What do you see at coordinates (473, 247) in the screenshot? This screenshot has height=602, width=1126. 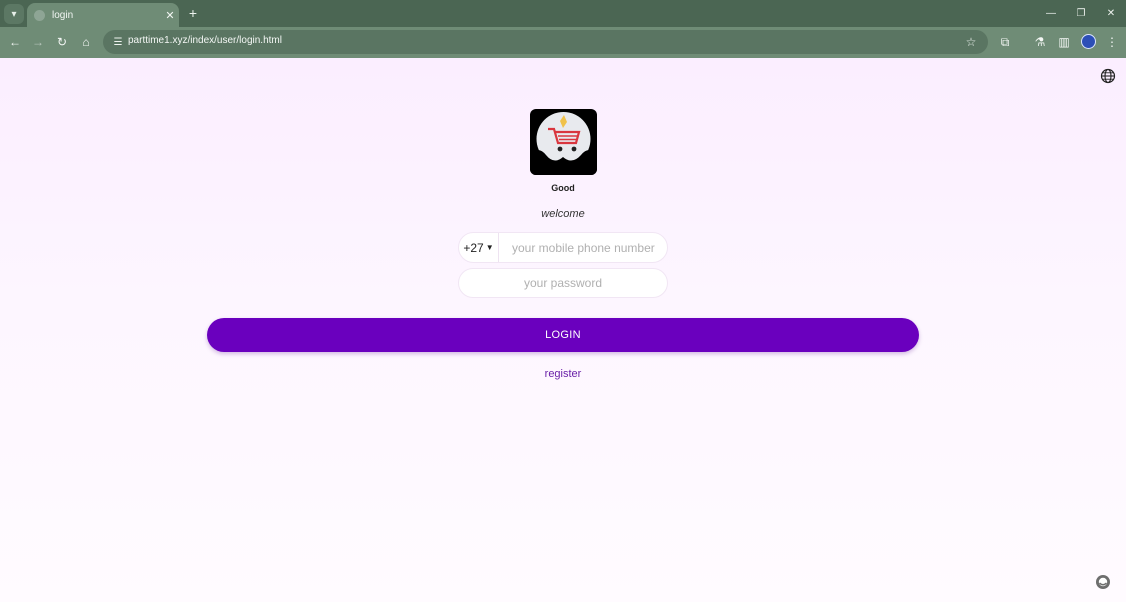 I see `country-code-value: +27` at bounding box center [473, 247].